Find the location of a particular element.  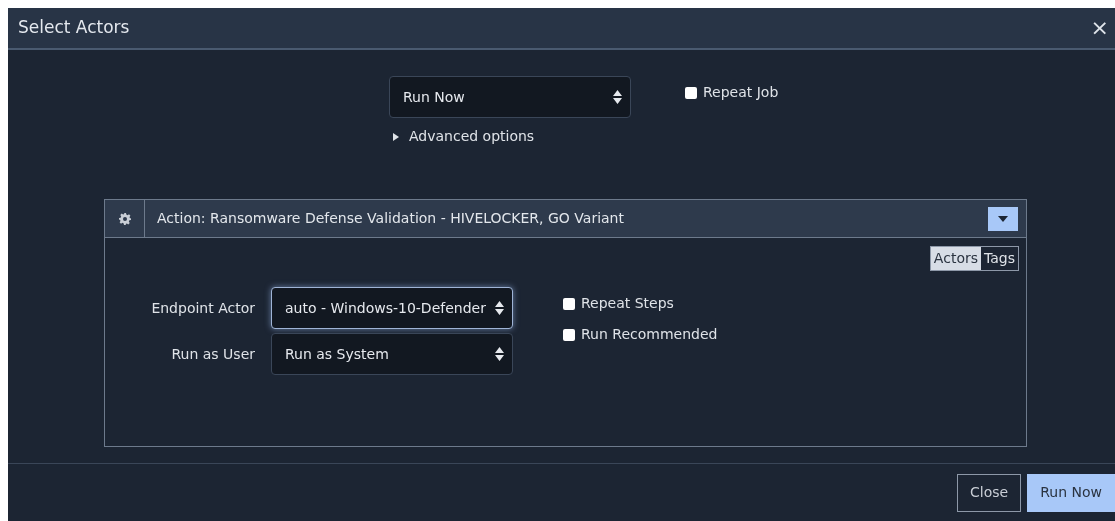

close-button: Close is located at coordinates (989, 492).